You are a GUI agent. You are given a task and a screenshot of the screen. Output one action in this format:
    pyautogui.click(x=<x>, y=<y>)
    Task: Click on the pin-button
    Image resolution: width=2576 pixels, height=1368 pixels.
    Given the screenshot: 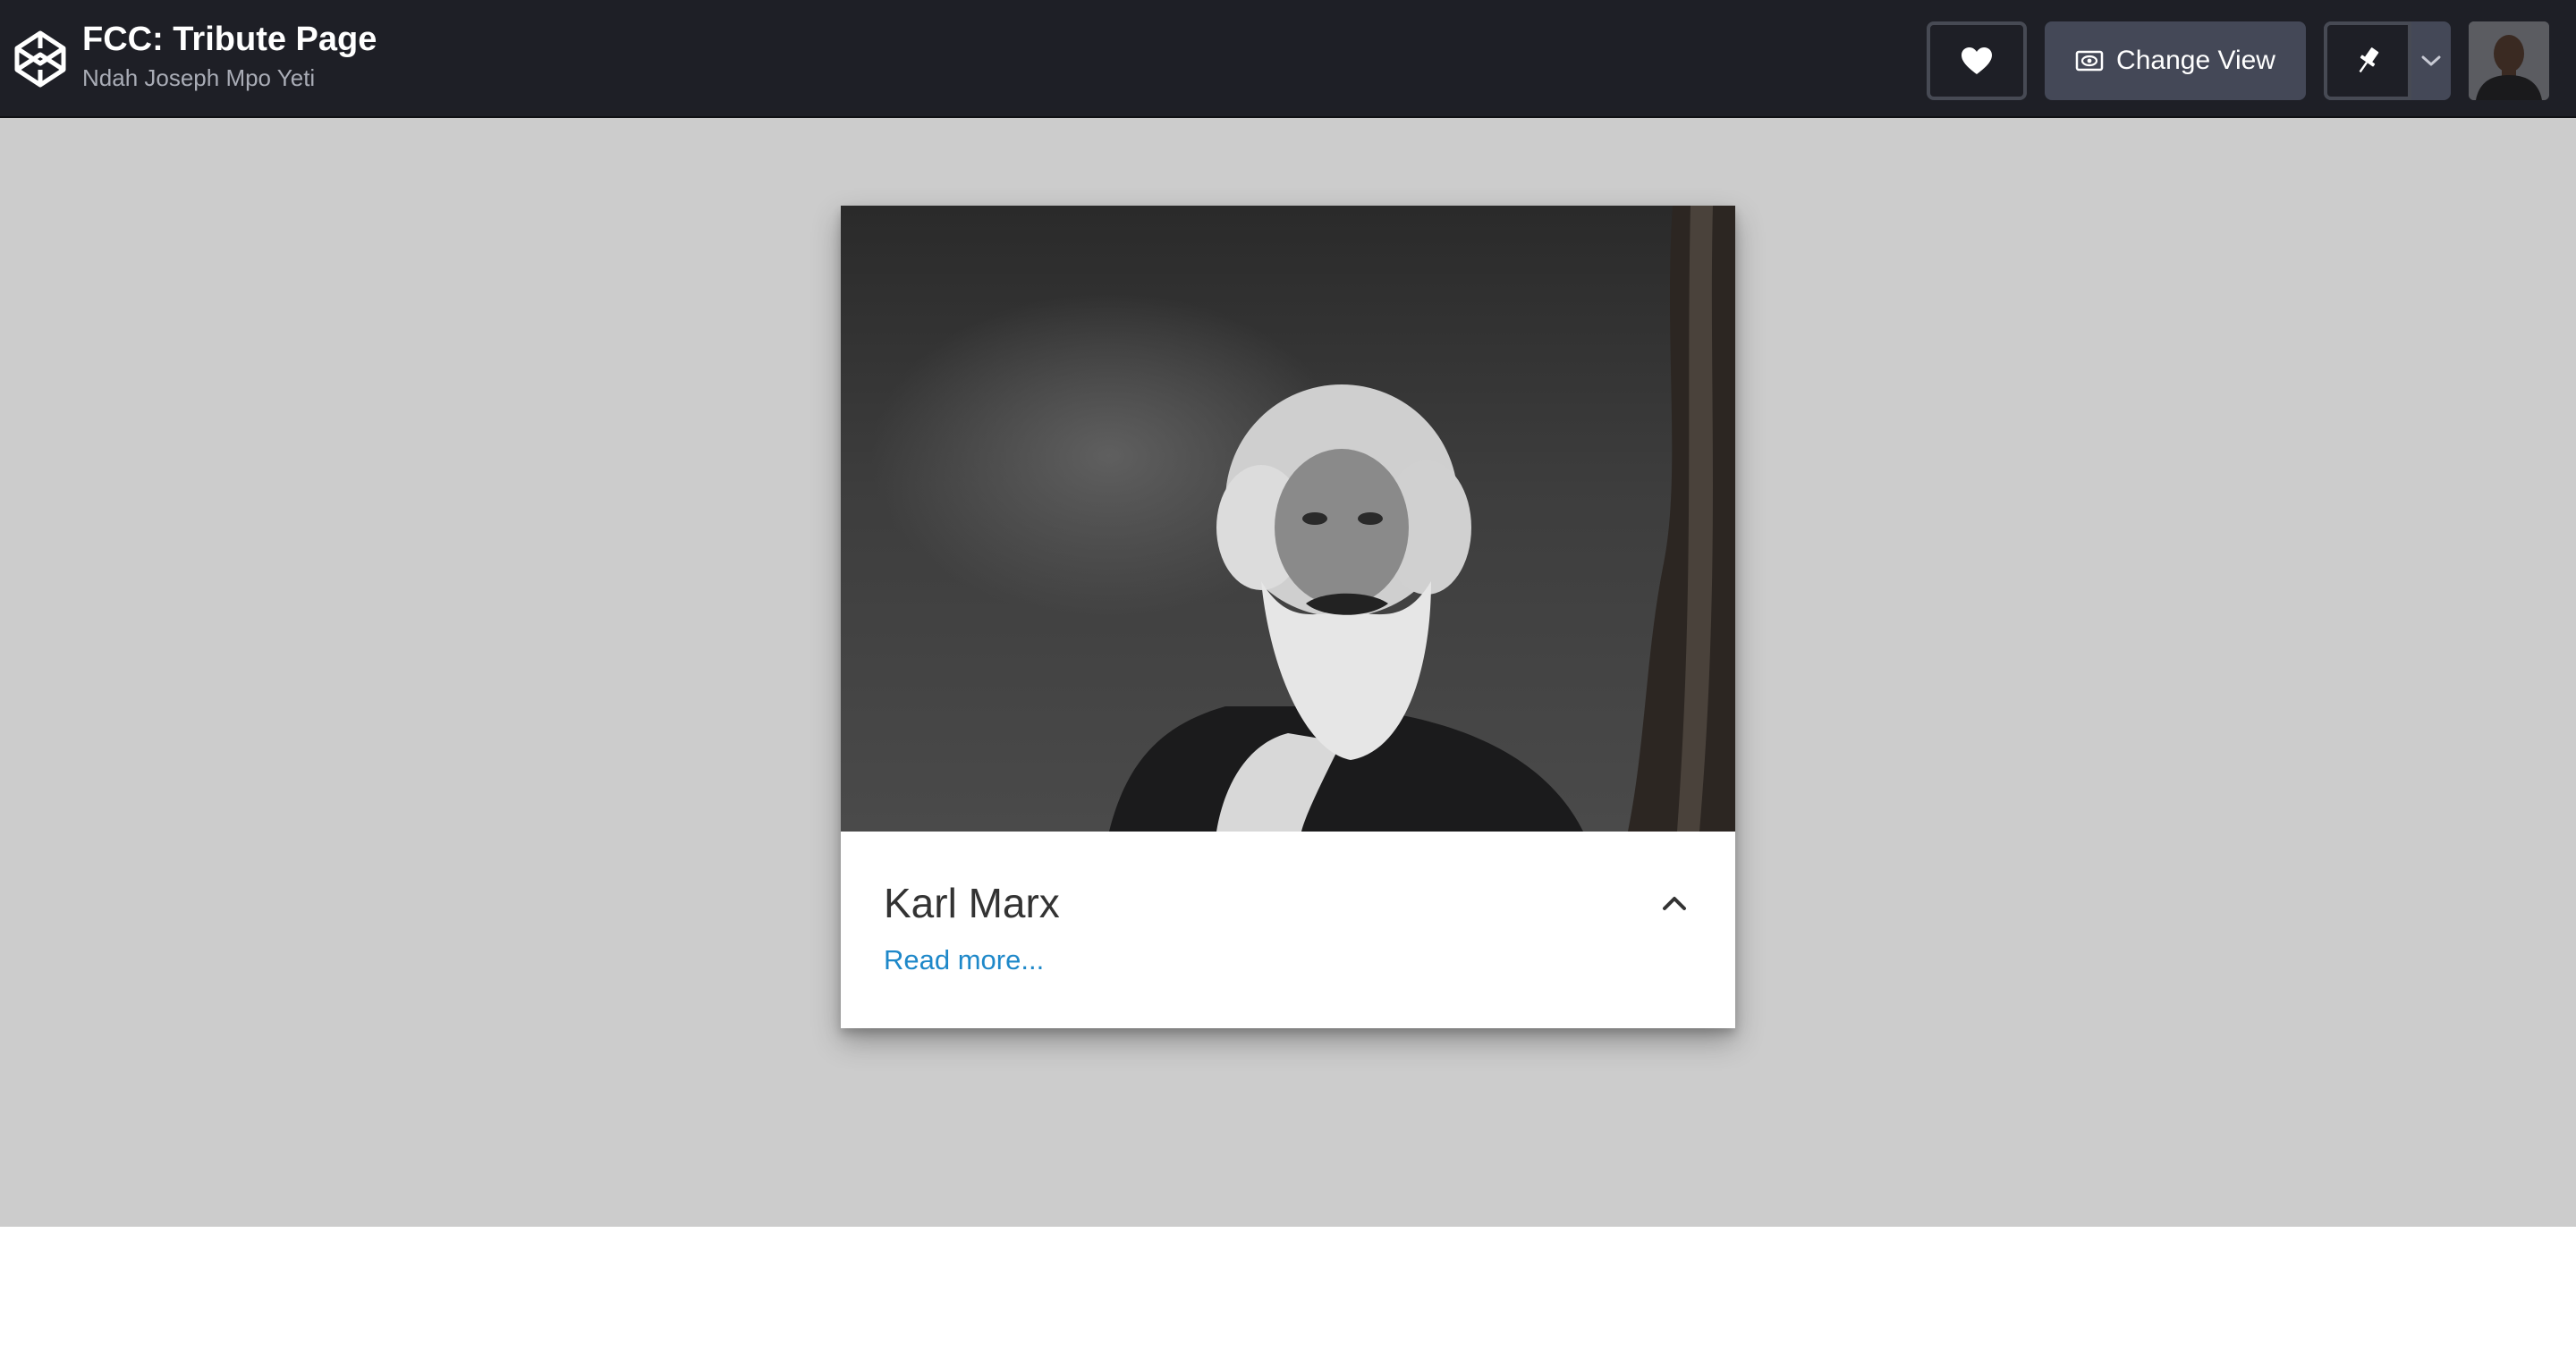 What is the action you would take?
    pyautogui.click(x=2367, y=61)
    